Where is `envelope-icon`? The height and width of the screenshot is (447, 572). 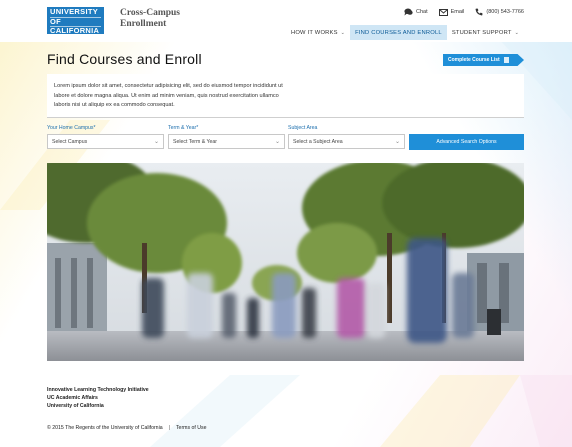
envelope-icon is located at coordinates (443, 12).